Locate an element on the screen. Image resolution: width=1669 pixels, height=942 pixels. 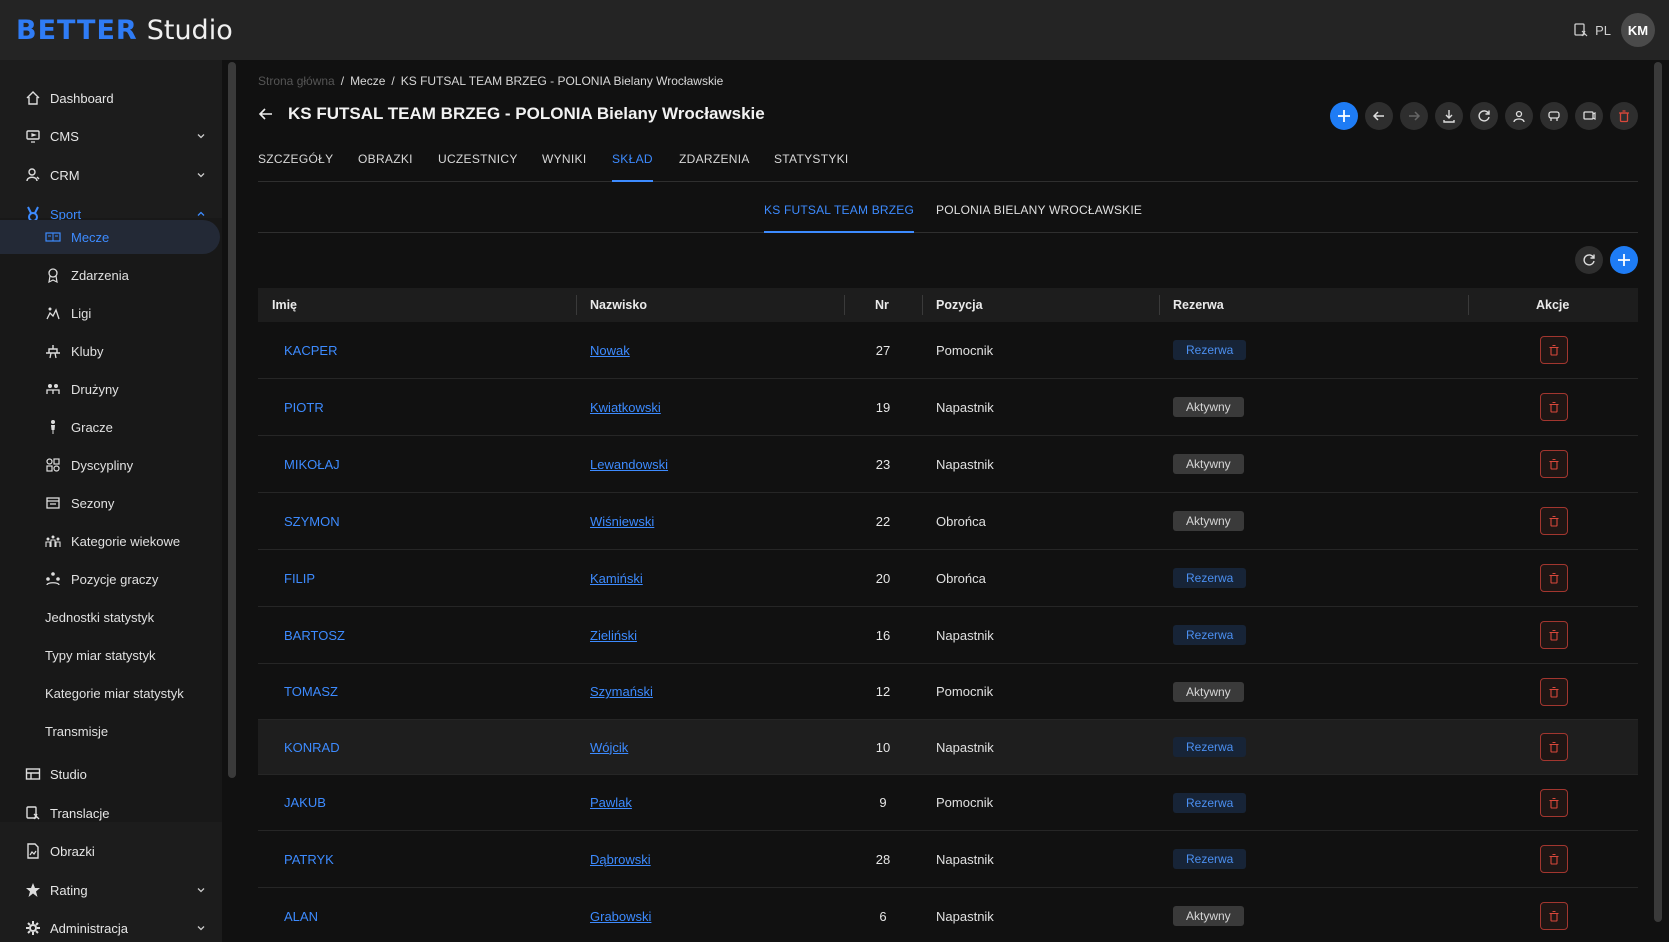
tab-details: SZCZEGÓŁY is located at coordinates (295, 167).